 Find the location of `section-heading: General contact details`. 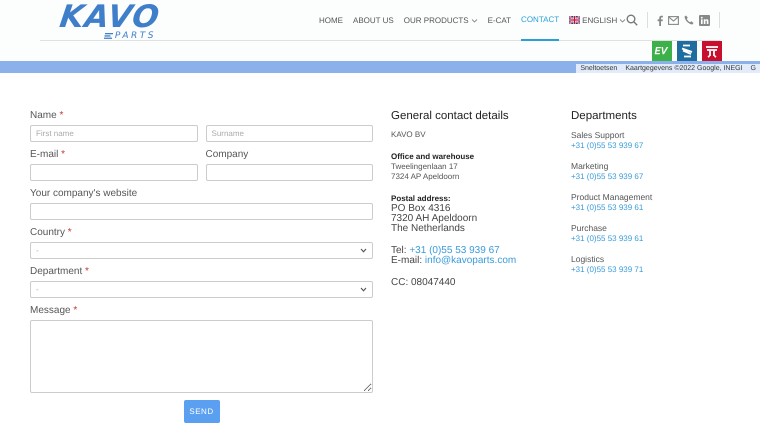

section-heading: General contact details is located at coordinates (450, 116).